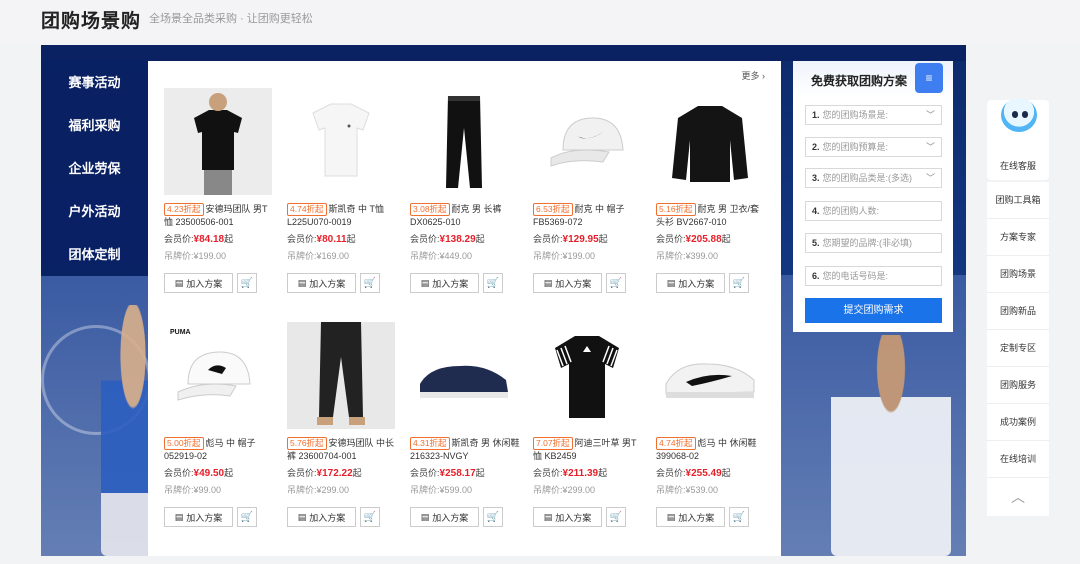 The width and height of the screenshot is (1080, 564). What do you see at coordinates (302, 239) in the screenshot?
I see `member-price-label: 会员价:` at bounding box center [302, 239].